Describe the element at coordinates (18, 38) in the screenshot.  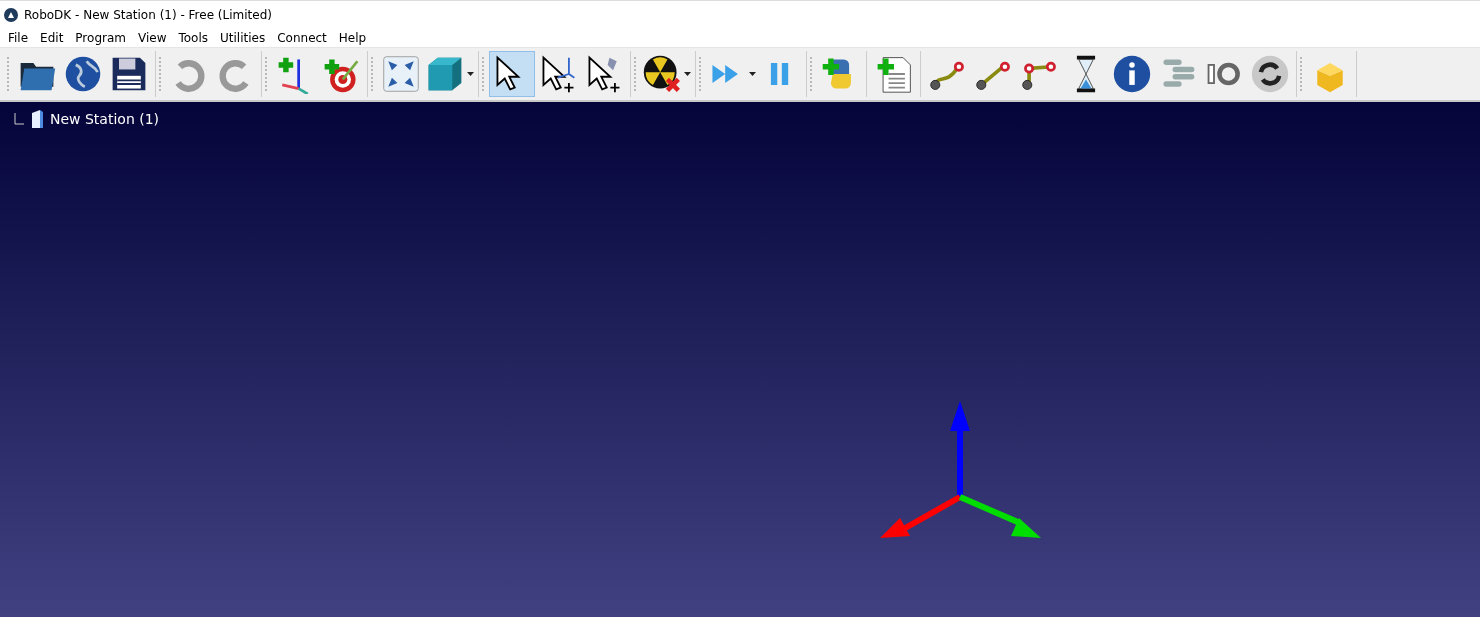
I see `menu-item: File` at that location.